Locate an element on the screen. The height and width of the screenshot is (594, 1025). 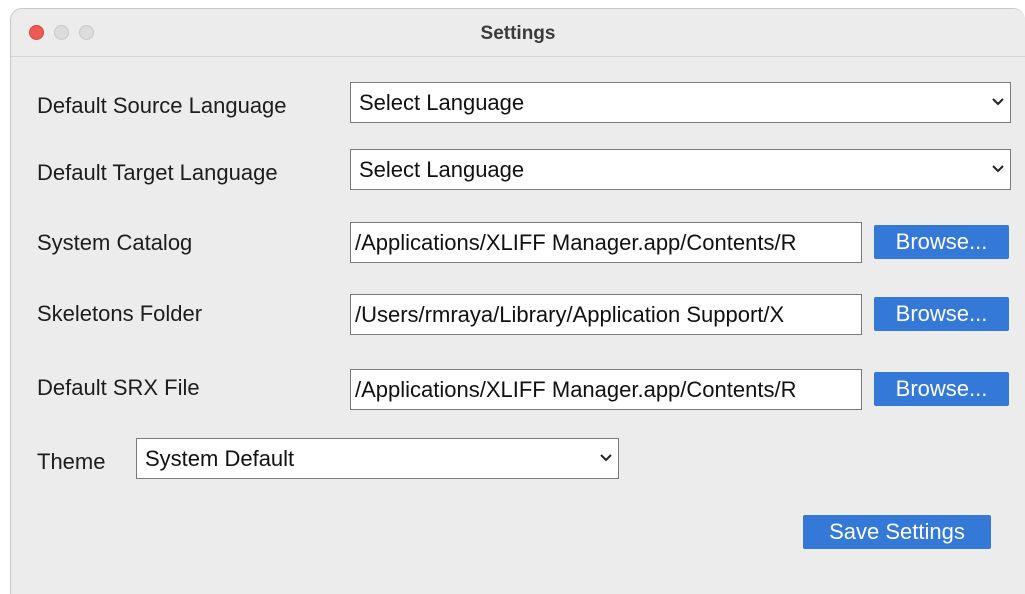
skeletons-folder-label: Skeletons Folder is located at coordinates (120, 313).